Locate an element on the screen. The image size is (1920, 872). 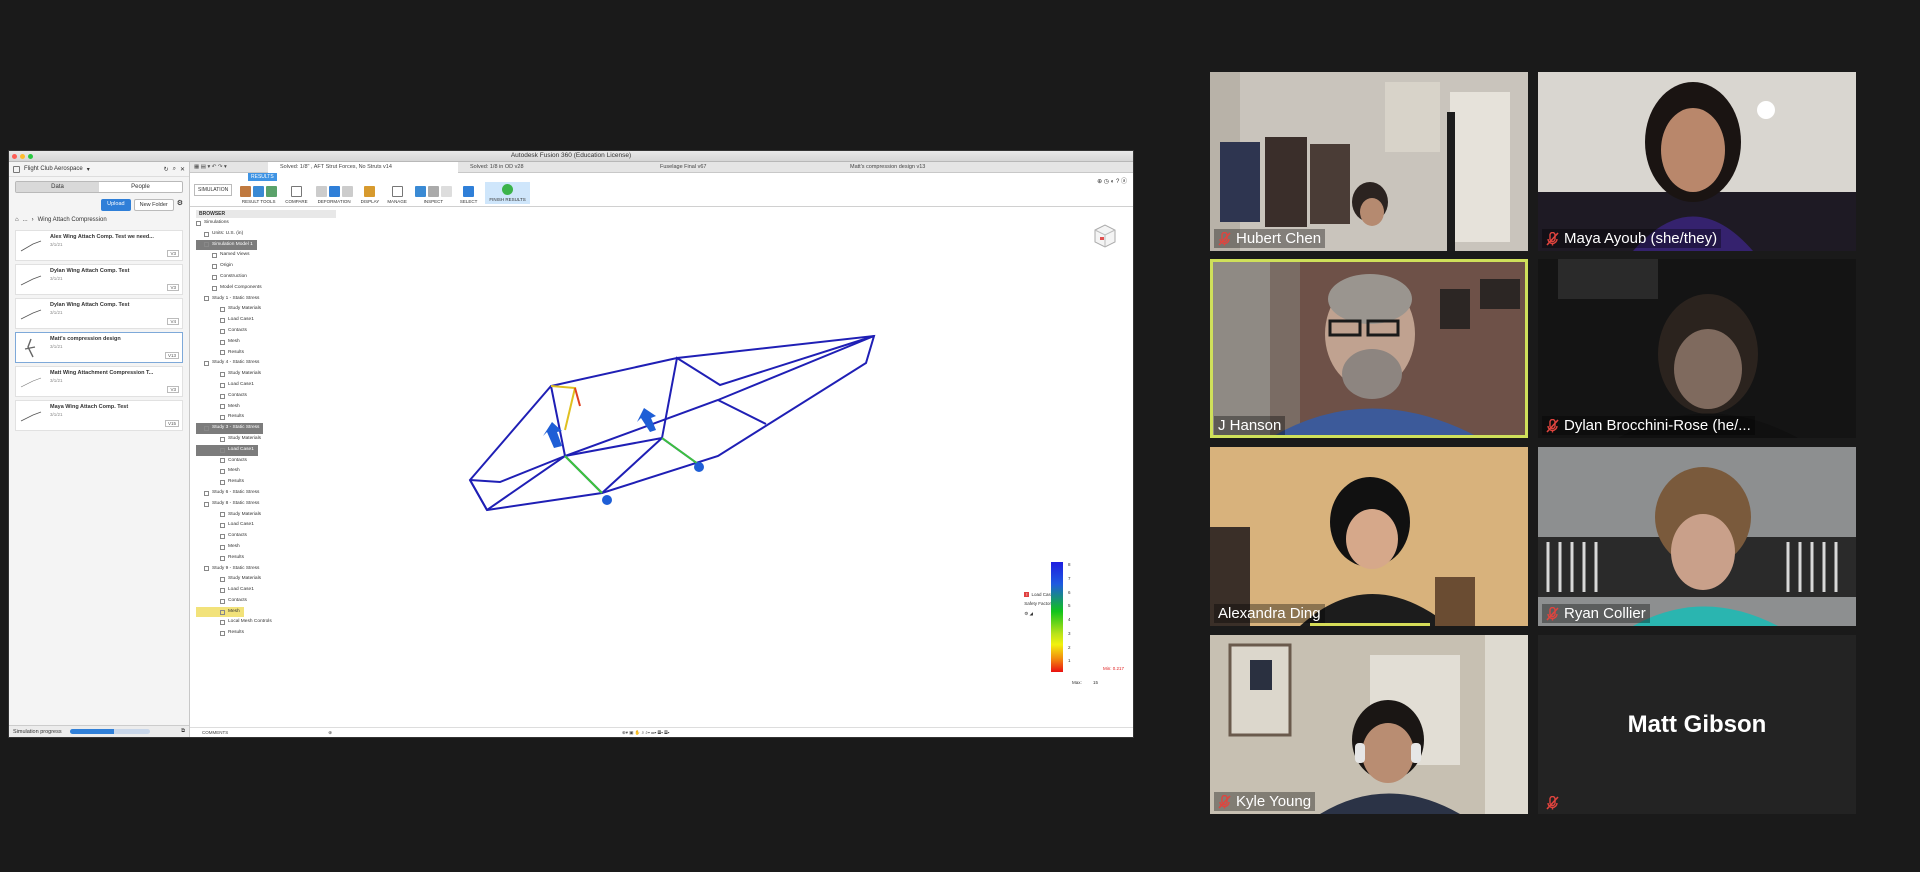
deformation-group: DEFORMATION is located at coordinates (334, 195).